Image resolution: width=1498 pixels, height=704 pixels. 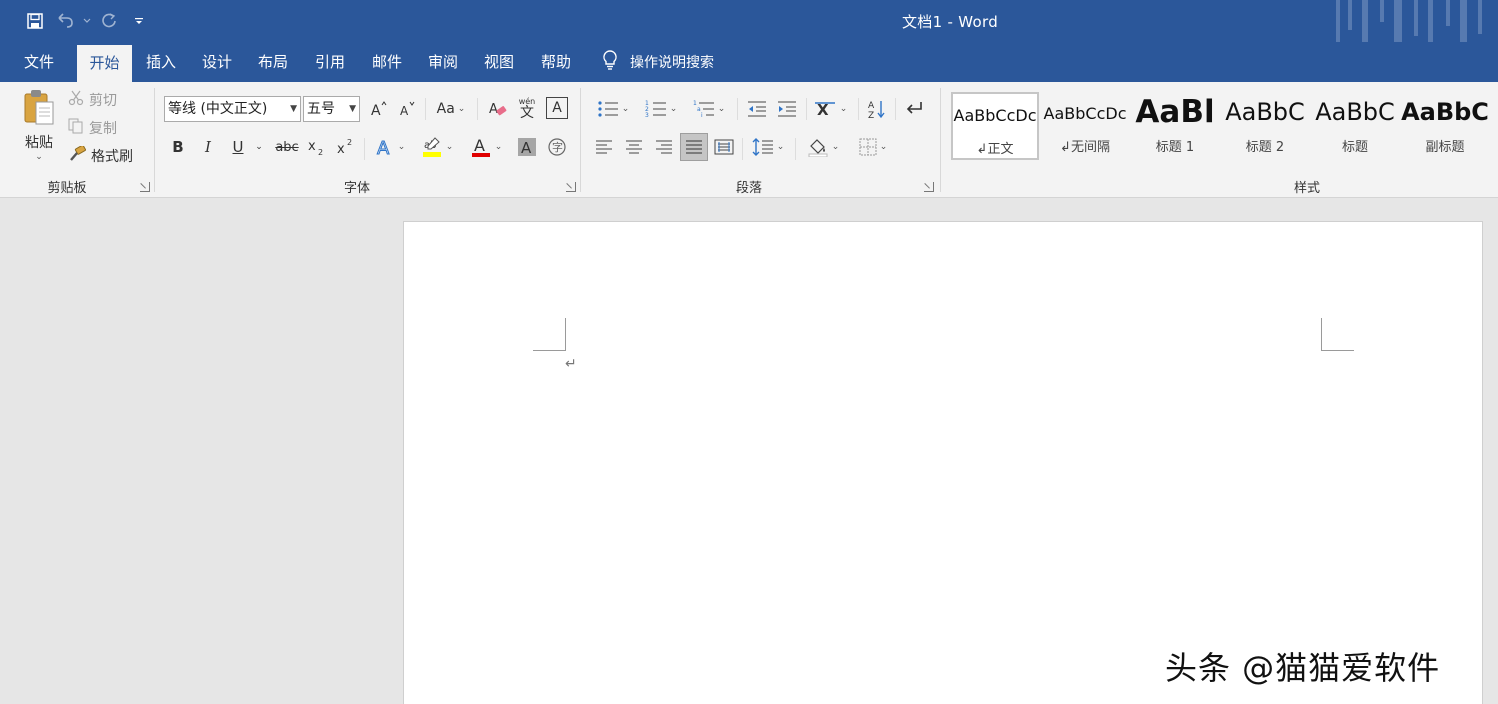 I want to click on margin-corner-left, so click(x=549, y=334).